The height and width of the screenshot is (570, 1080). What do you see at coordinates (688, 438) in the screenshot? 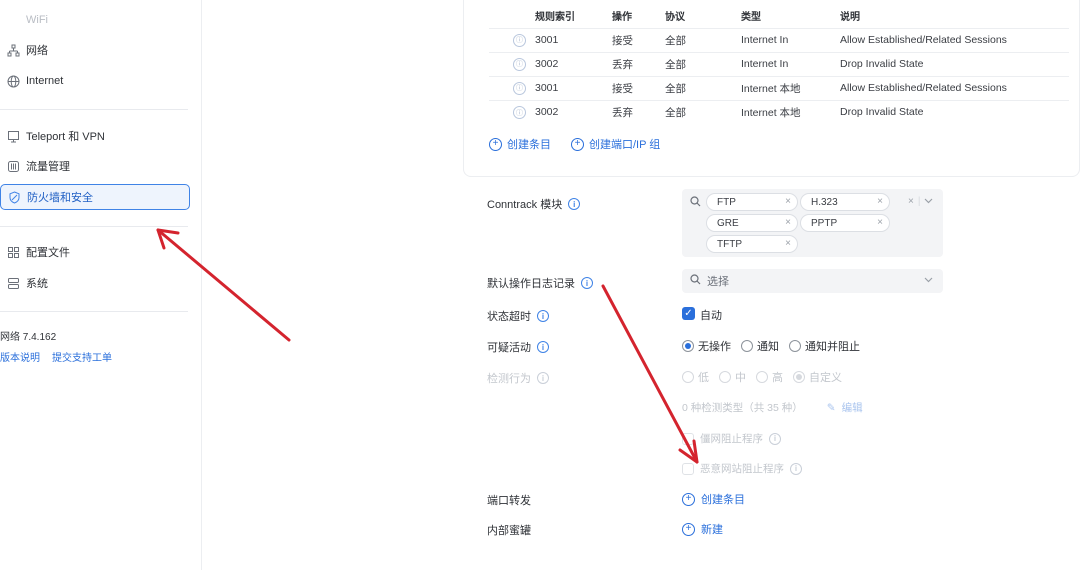
I see `blocker1-checkbox` at bounding box center [688, 438].